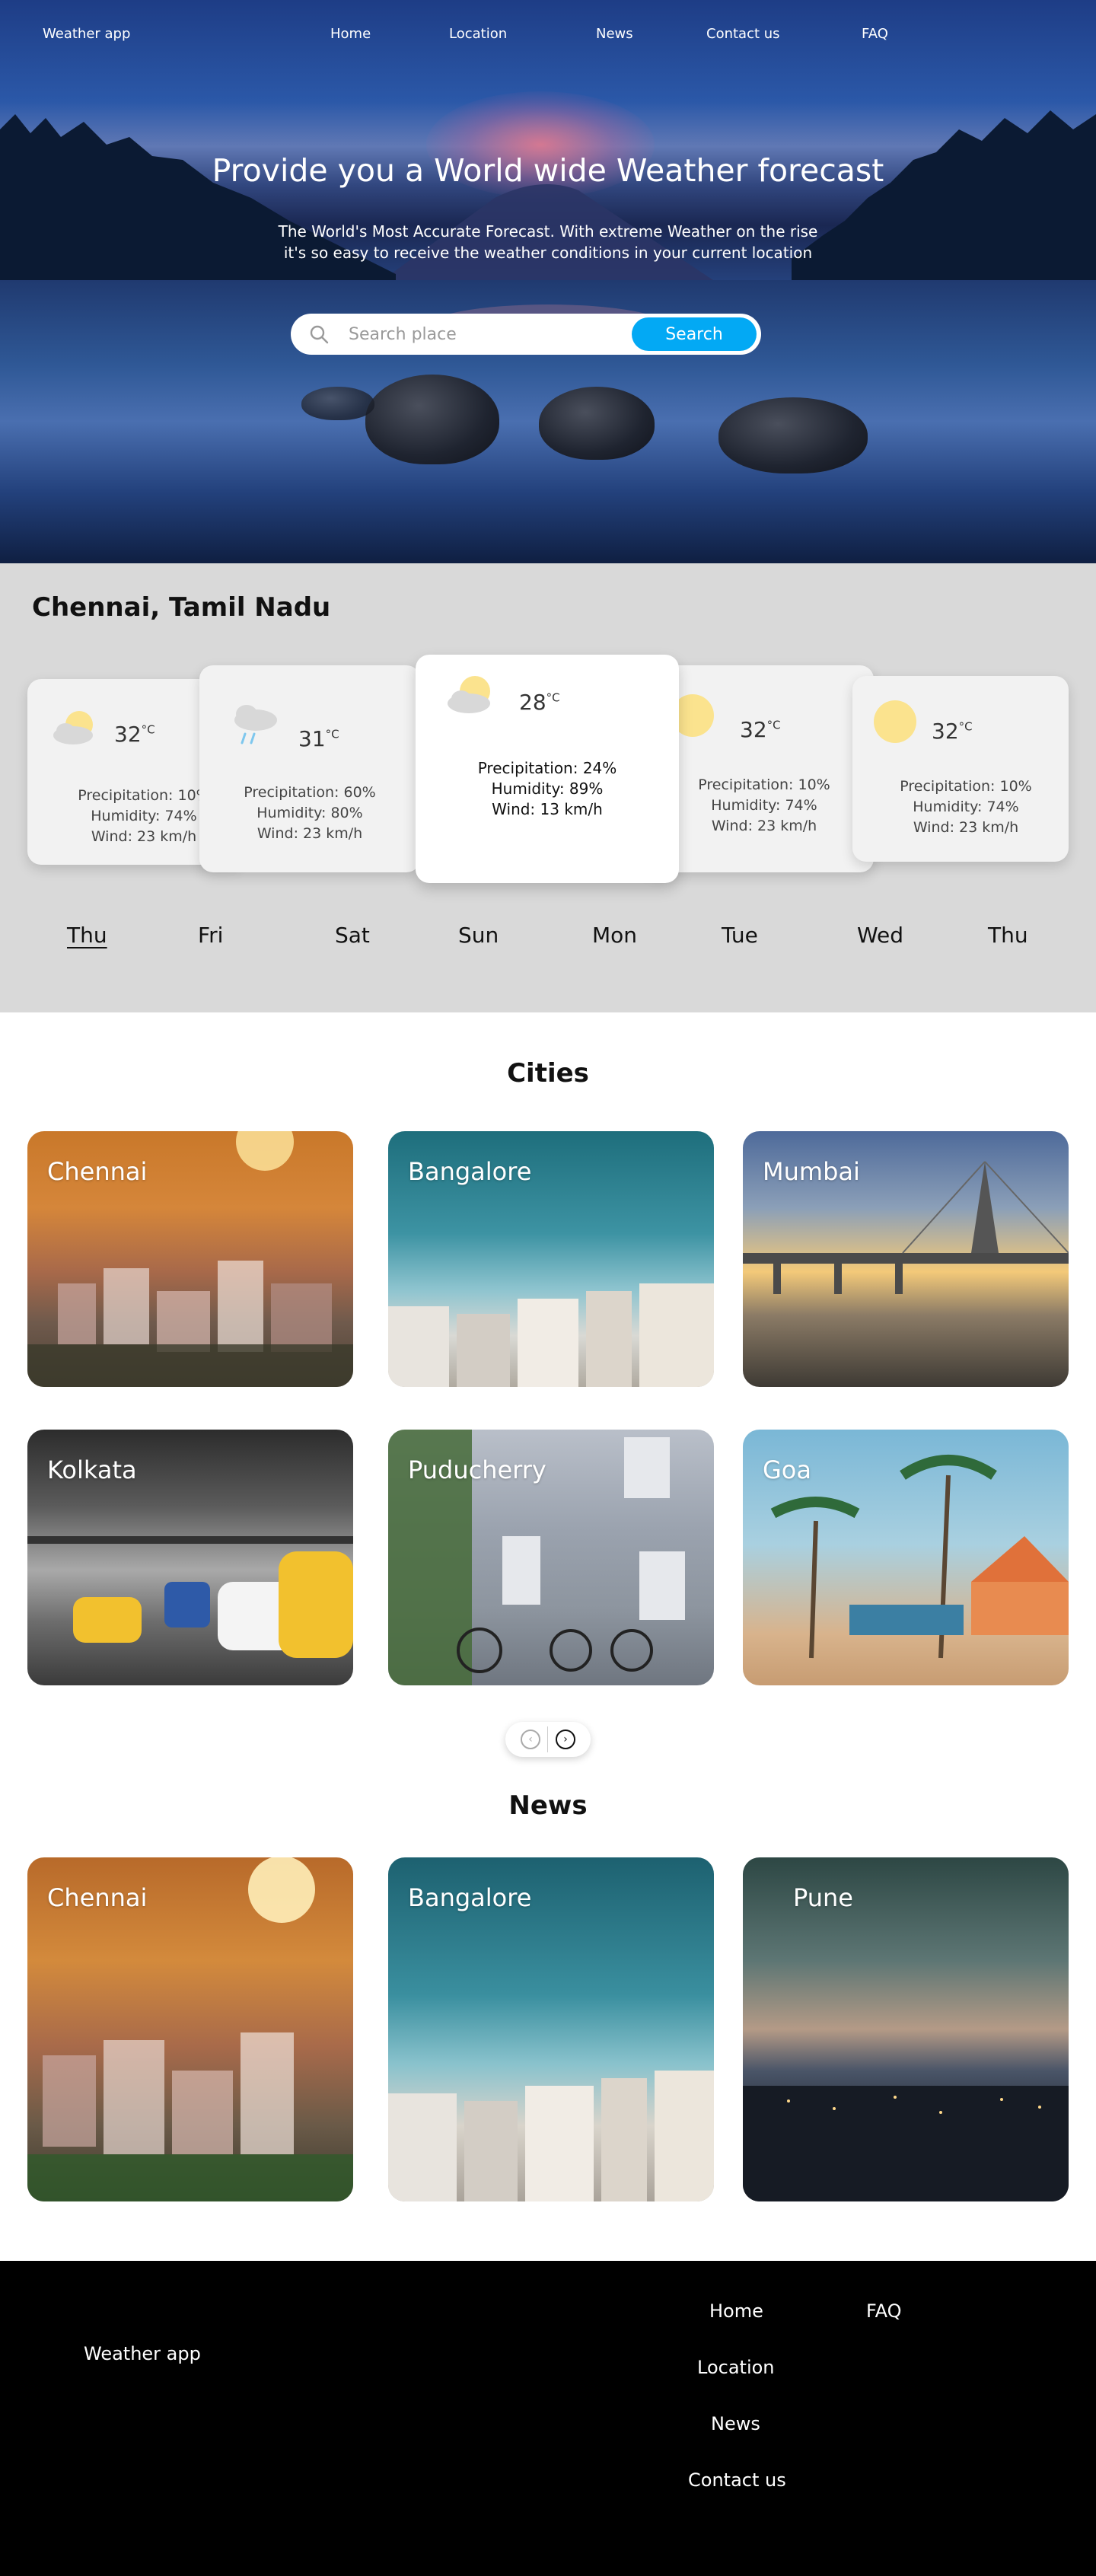  I want to click on temperature: 31°C, so click(318, 738).